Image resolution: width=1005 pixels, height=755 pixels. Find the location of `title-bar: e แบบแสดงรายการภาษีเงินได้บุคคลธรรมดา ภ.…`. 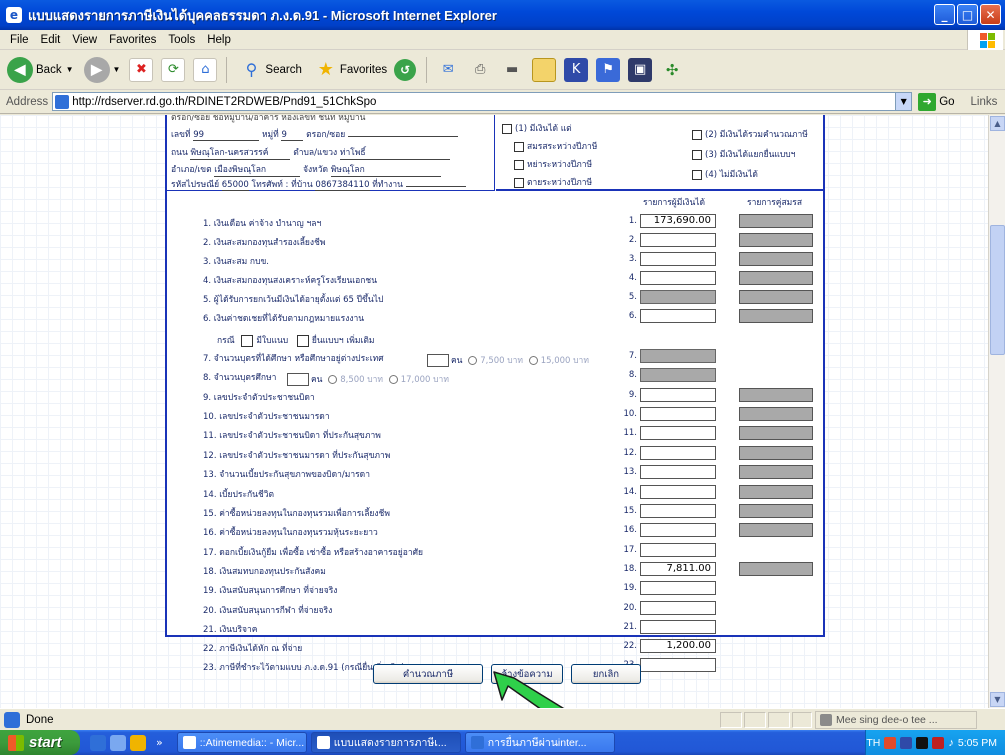

title-bar: e แบบแสดงรายการภาษีเงินได้บุคคลธรรมดา ภ.… is located at coordinates (502, 15).